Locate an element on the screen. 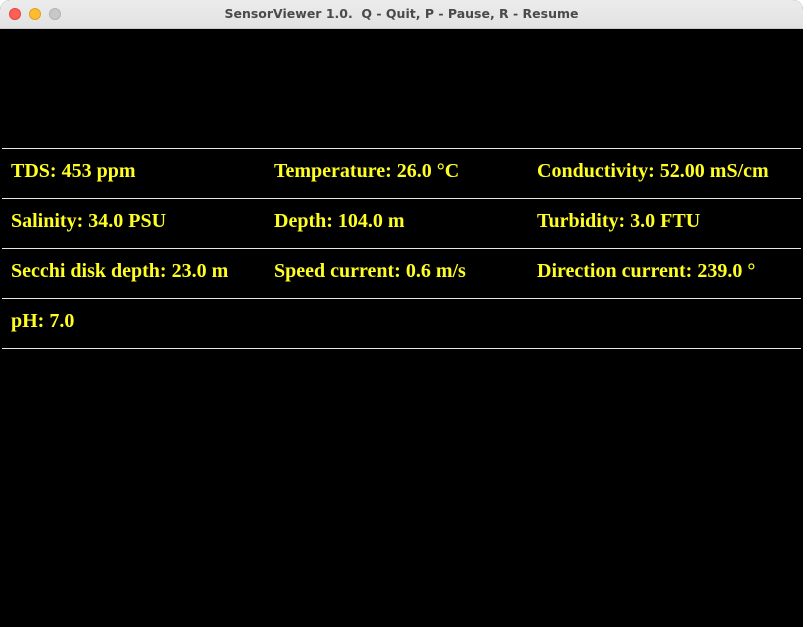  reading-temperature: Temperature: 26.0 °C is located at coordinates (367, 171).